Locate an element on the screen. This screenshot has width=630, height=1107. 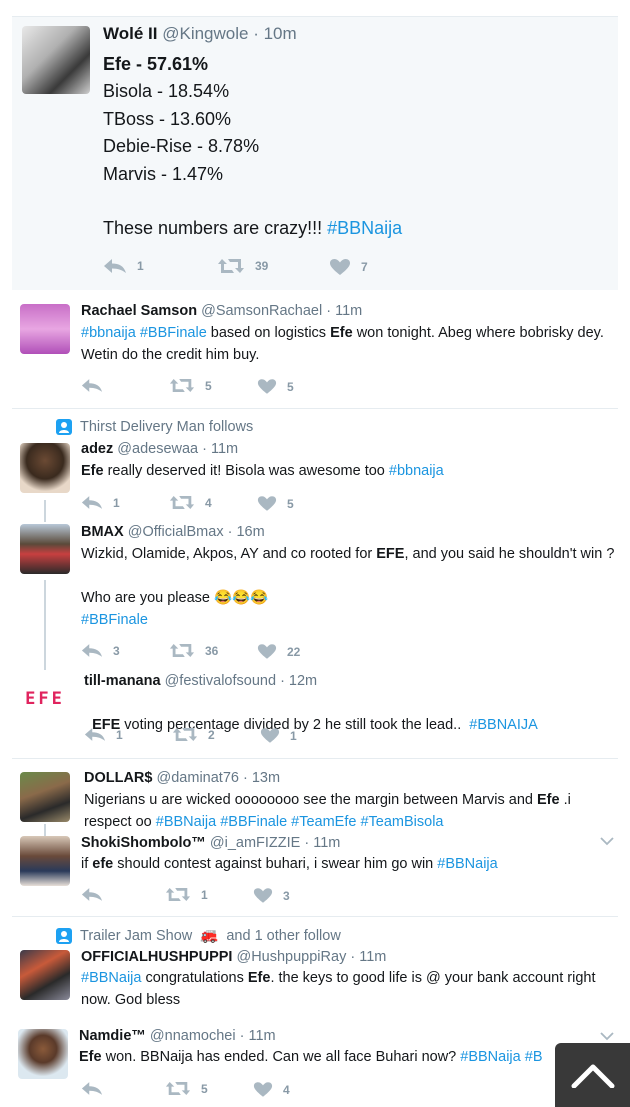
like-button: 4 is located at coordinates (271, 1089).